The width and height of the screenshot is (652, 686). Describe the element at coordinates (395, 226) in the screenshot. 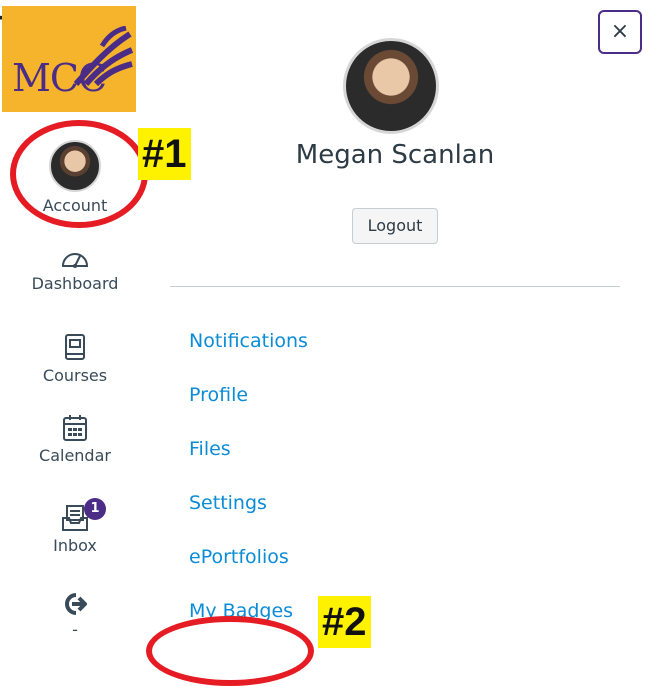

I see `logout-button: Logout` at that location.